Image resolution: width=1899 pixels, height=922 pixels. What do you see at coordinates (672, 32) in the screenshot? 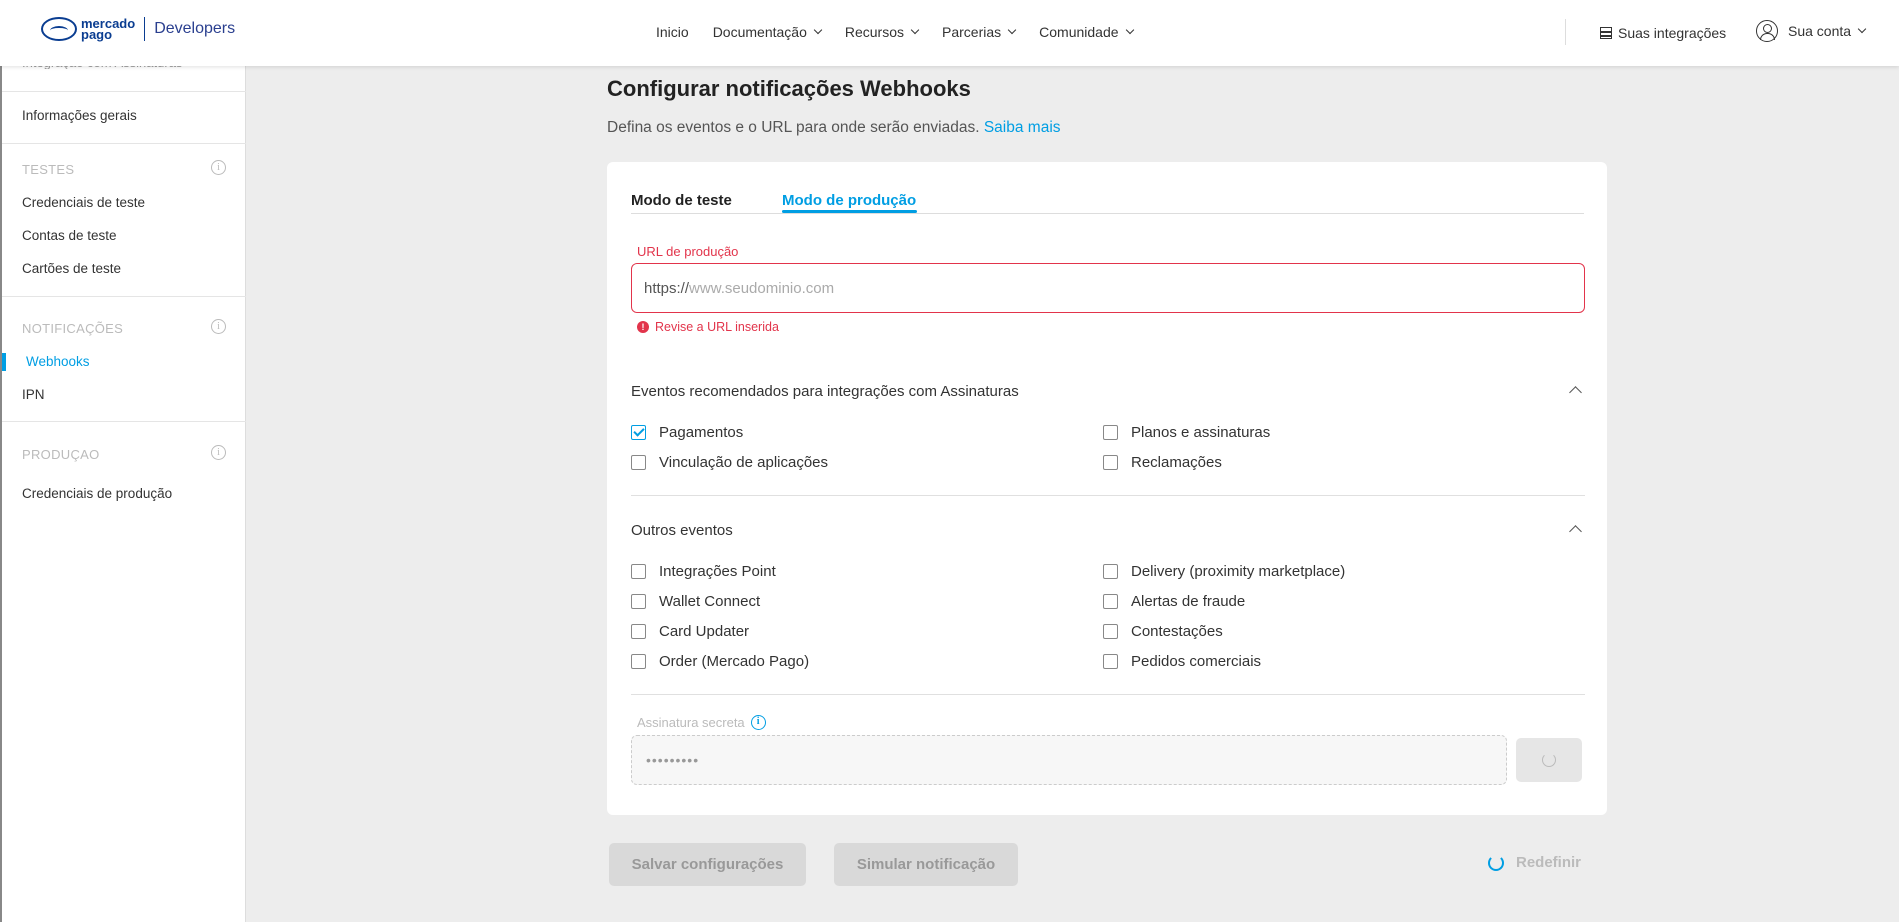
I see `nav-inicio: Inicio` at bounding box center [672, 32].